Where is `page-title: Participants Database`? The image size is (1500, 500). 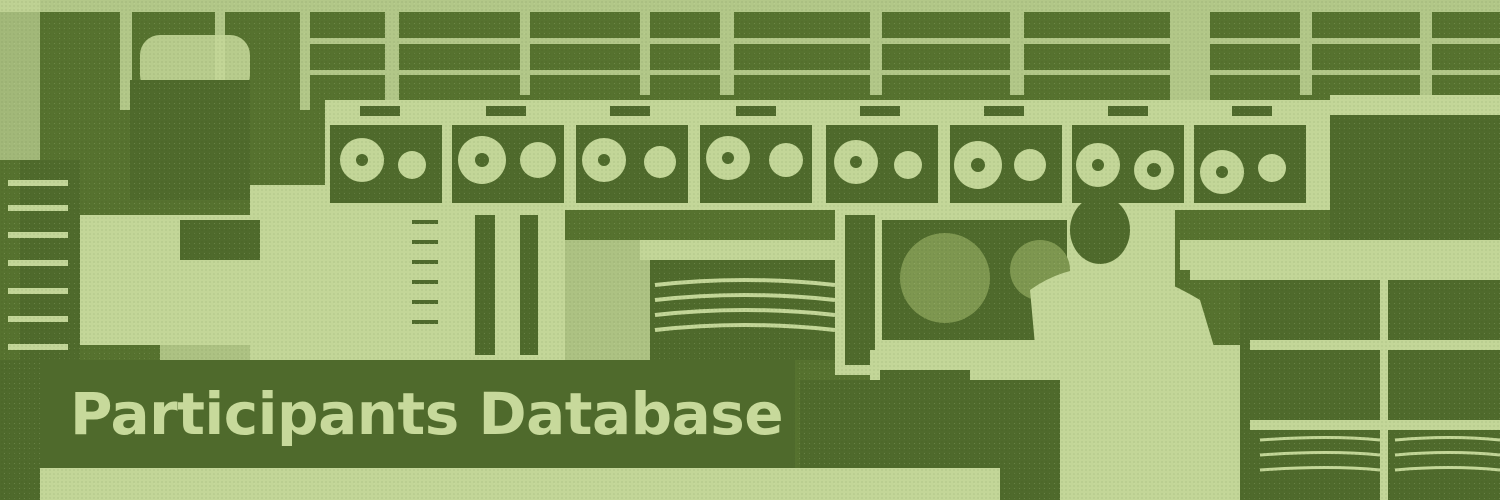 page-title: Participants Database is located at coordinates (427, 414).